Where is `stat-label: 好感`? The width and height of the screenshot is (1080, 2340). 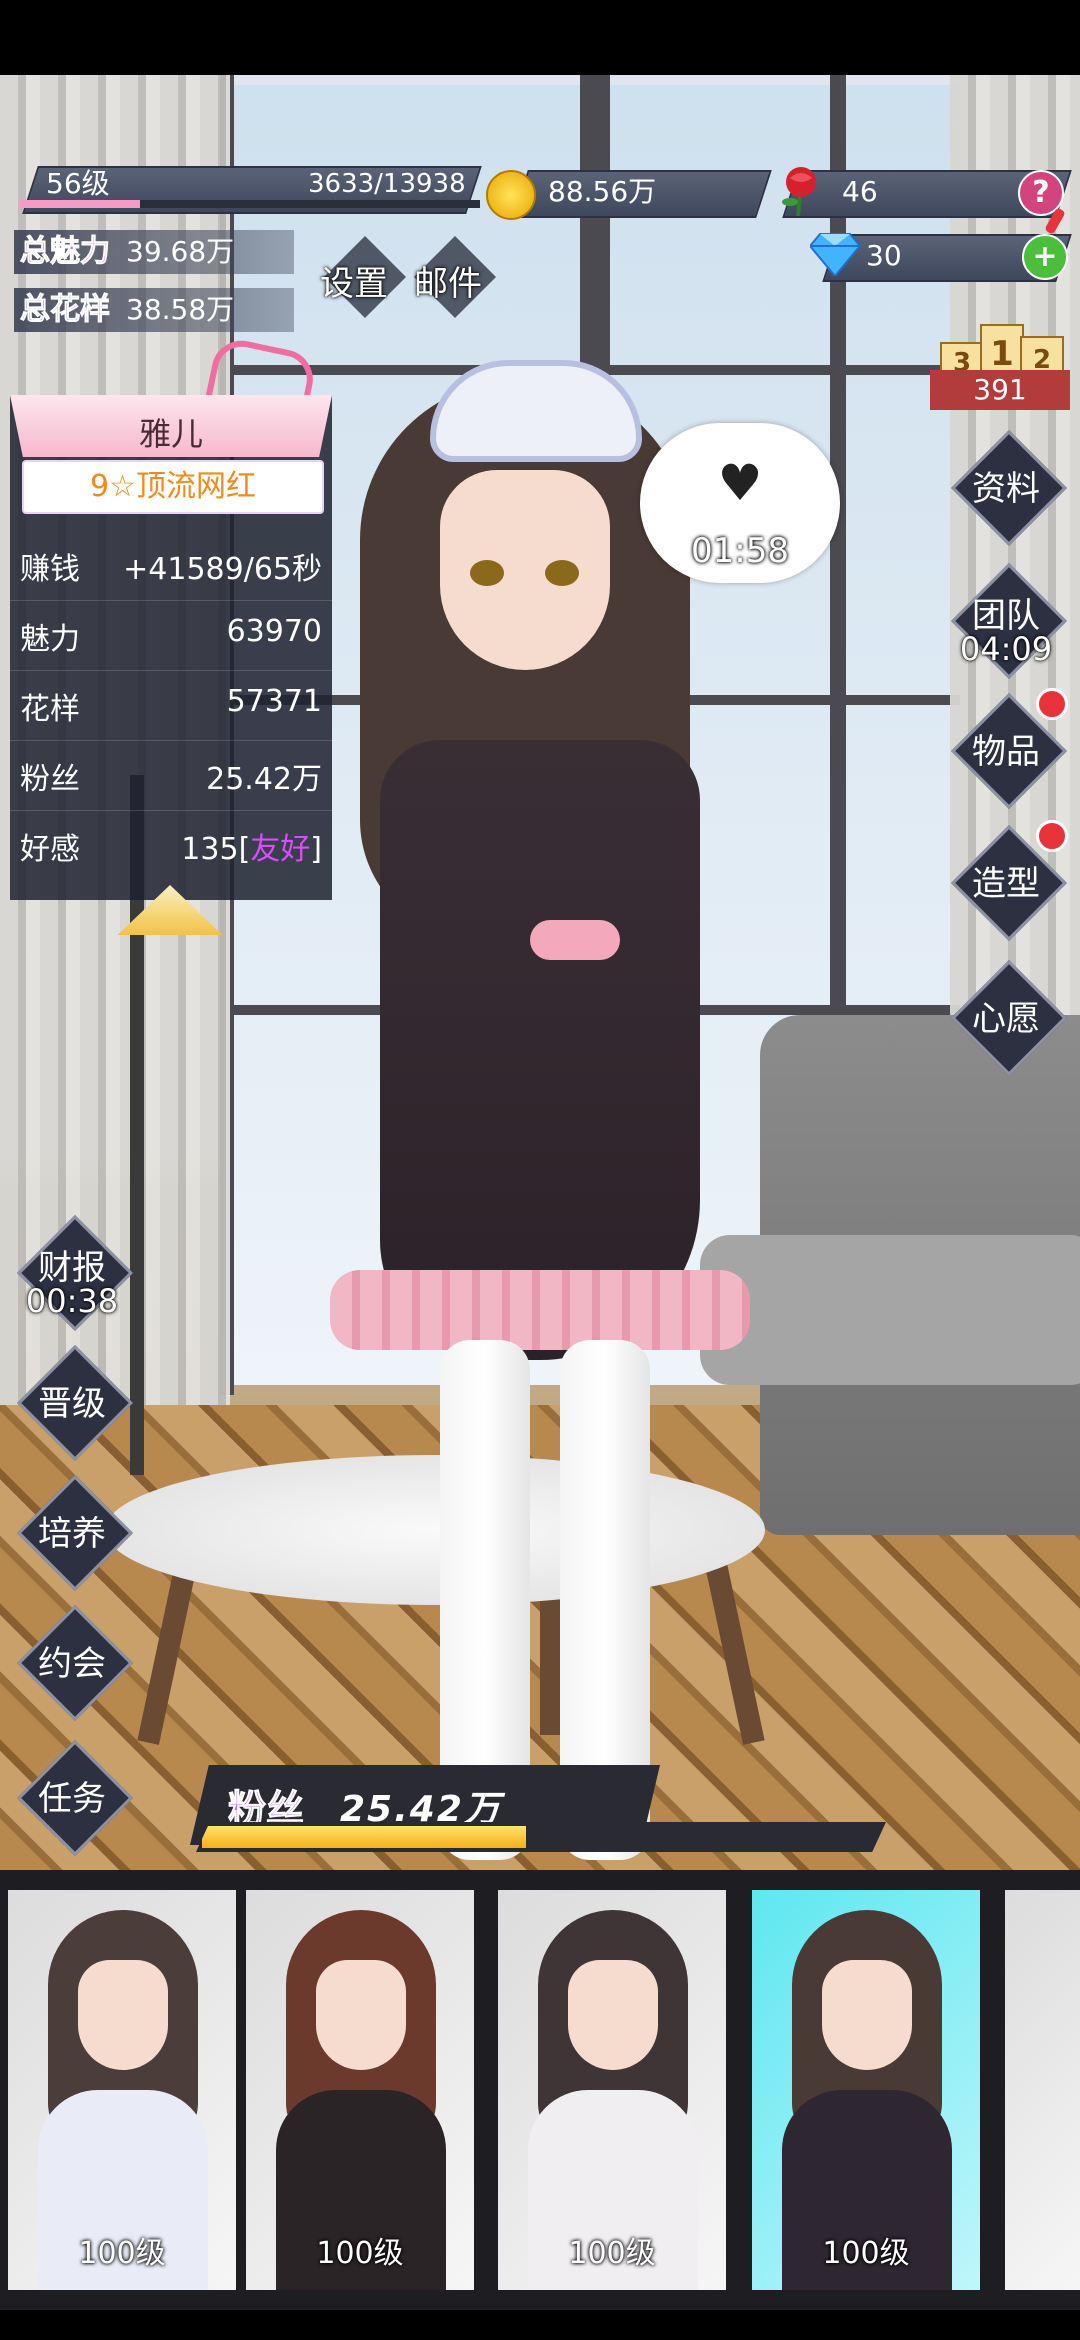
stat-label: 好感 is located at coordinates (50, 849).